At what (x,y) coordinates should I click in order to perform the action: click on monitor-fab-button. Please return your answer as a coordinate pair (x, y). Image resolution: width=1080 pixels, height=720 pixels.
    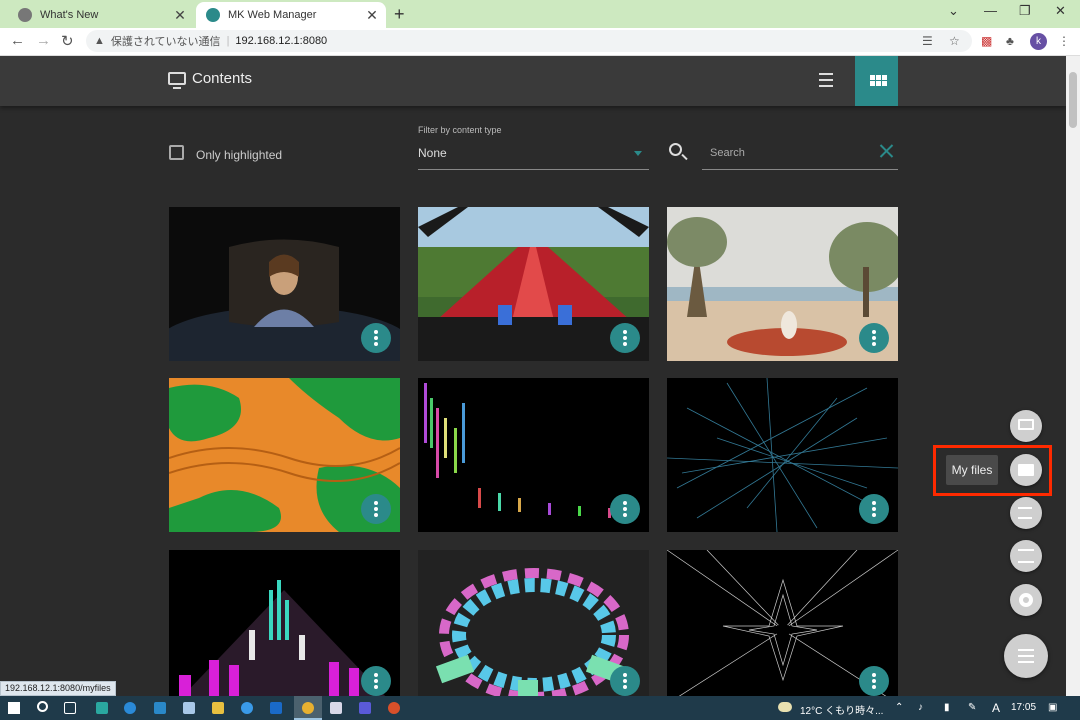
    Looking at the image, I should click on (1026, 426).